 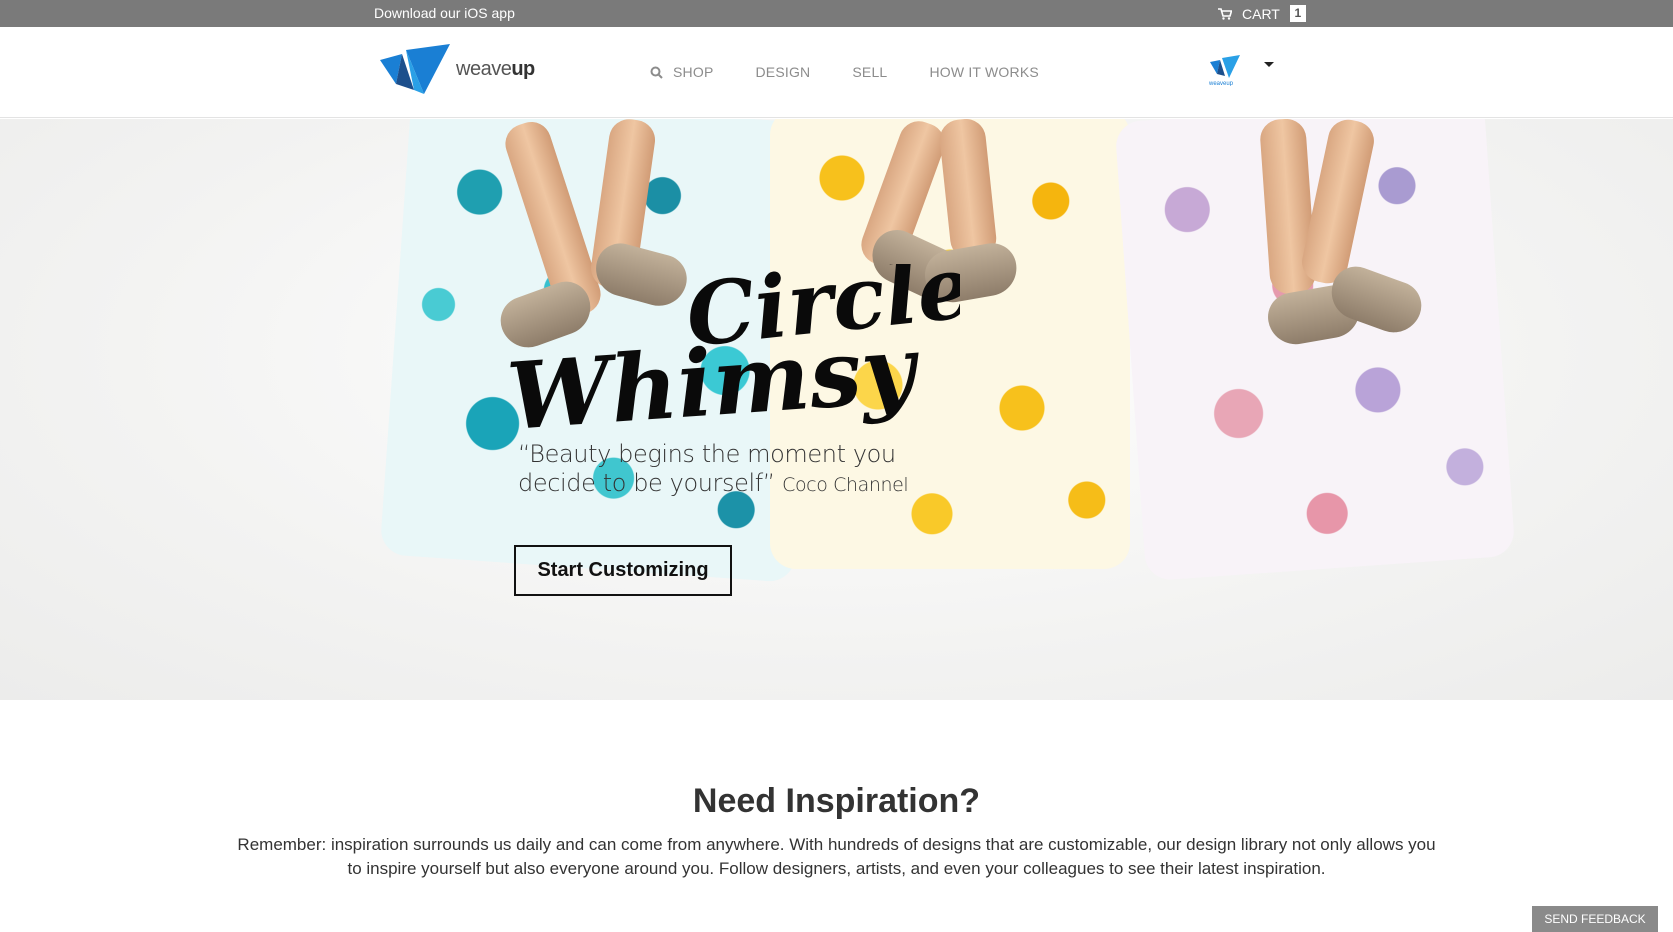 I want to click on hero-quote-author: Coco Channel, so click(x=845, y=485).